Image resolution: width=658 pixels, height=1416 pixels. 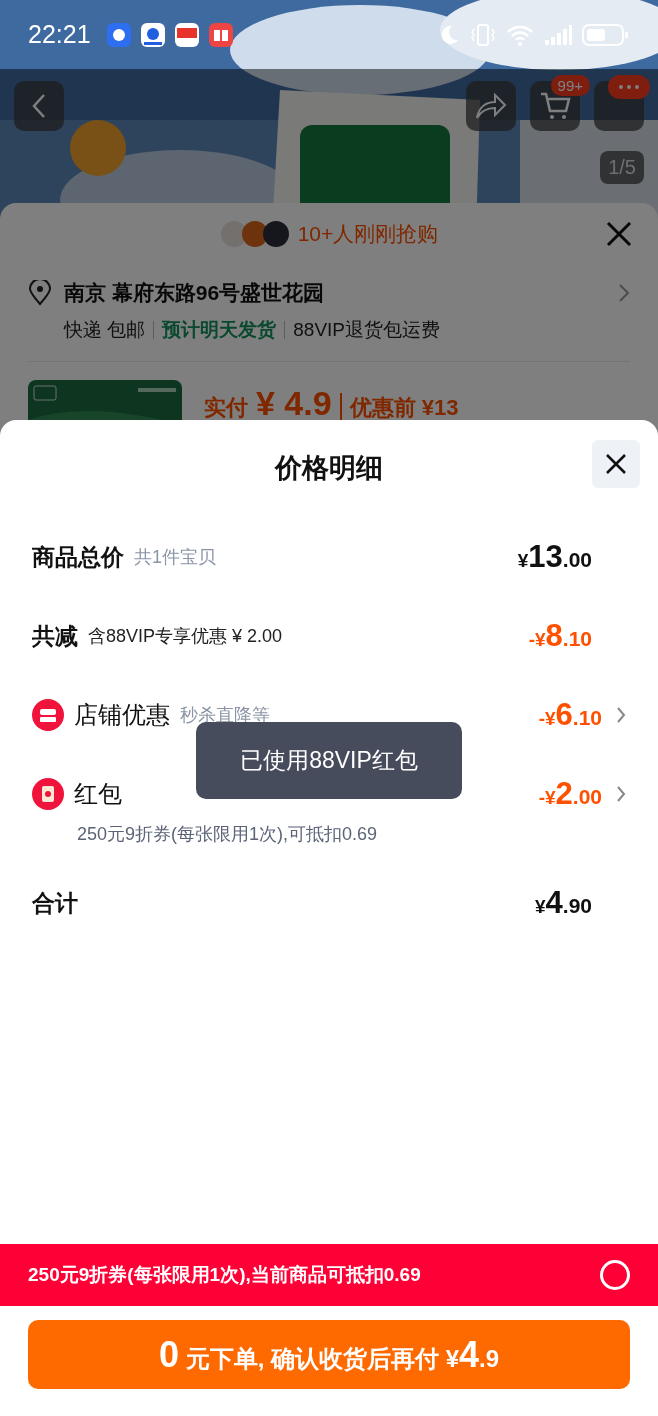 I want to click on close-button, so click(x=616, y=464).